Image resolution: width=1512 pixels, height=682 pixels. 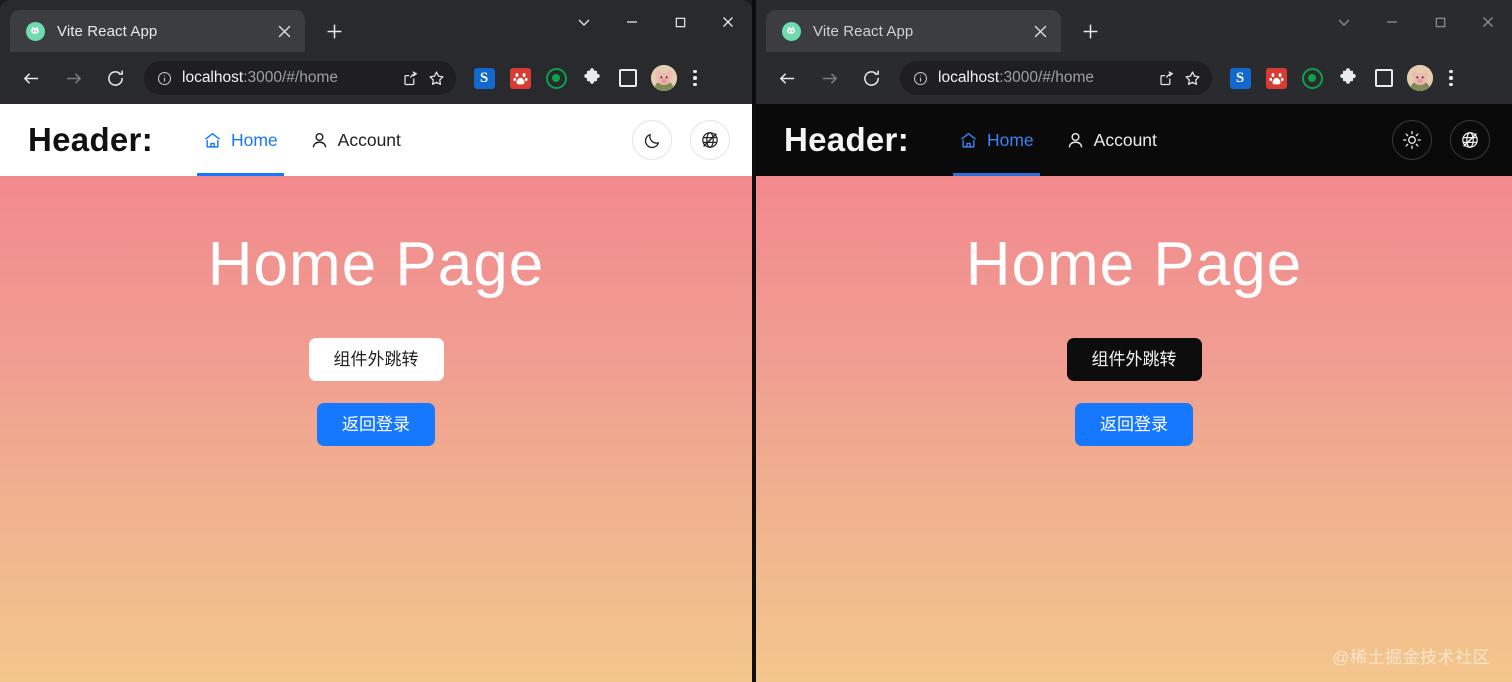 I want to click on sun-icon, so click(x=1412, y=140).